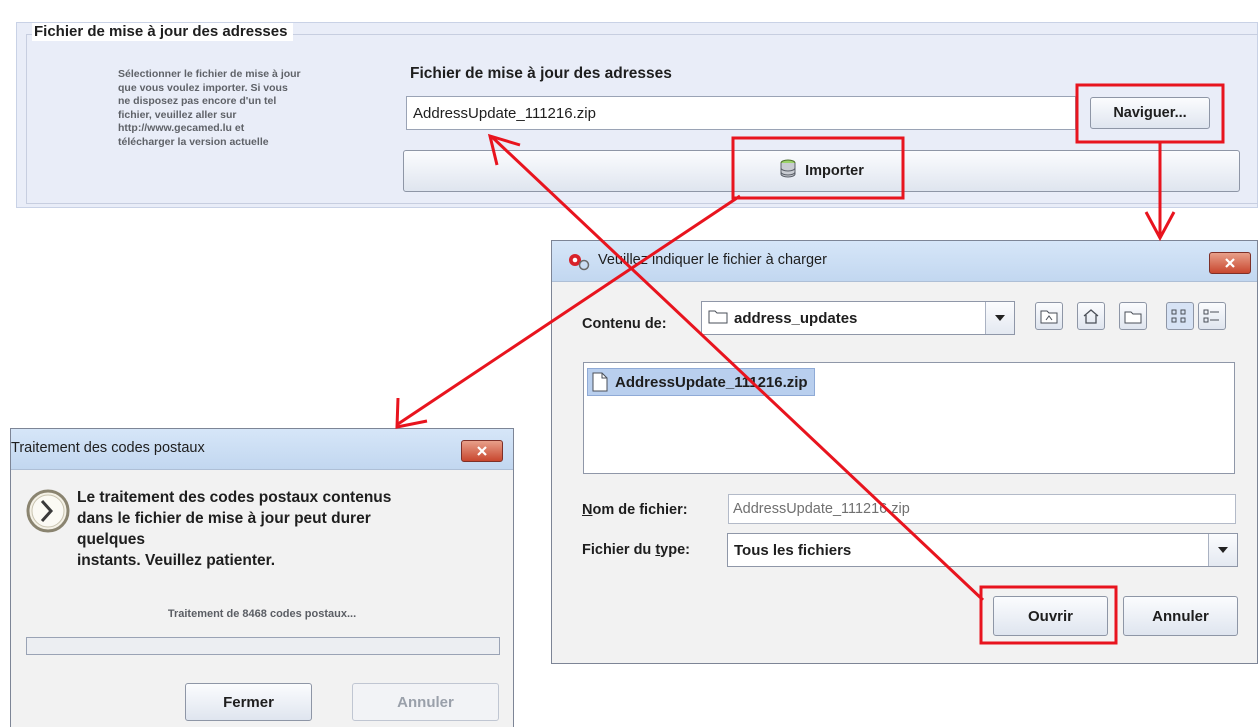  Describe the element at coordinates (111, 539) in the screenshot. I see `message-line: quelques` at that location.